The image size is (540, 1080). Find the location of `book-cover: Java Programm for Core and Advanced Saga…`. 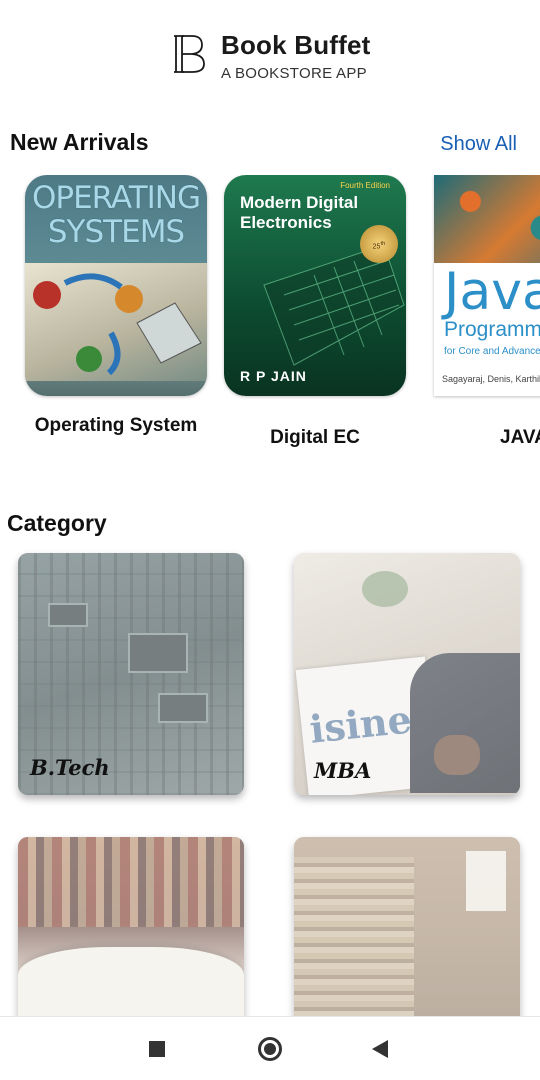

book-cover: Java Programm for Core and Advanced Saga… is located at coordinates (487, 285).